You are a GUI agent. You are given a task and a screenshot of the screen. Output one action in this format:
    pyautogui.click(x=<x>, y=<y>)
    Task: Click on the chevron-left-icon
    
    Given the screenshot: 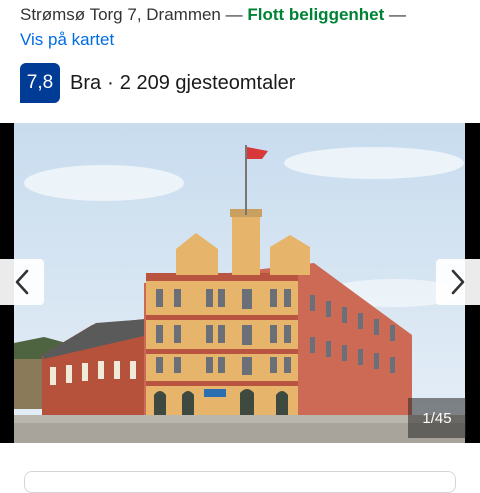 What is the action you would take?
    pyautogui.click(x=22, y=282)
    